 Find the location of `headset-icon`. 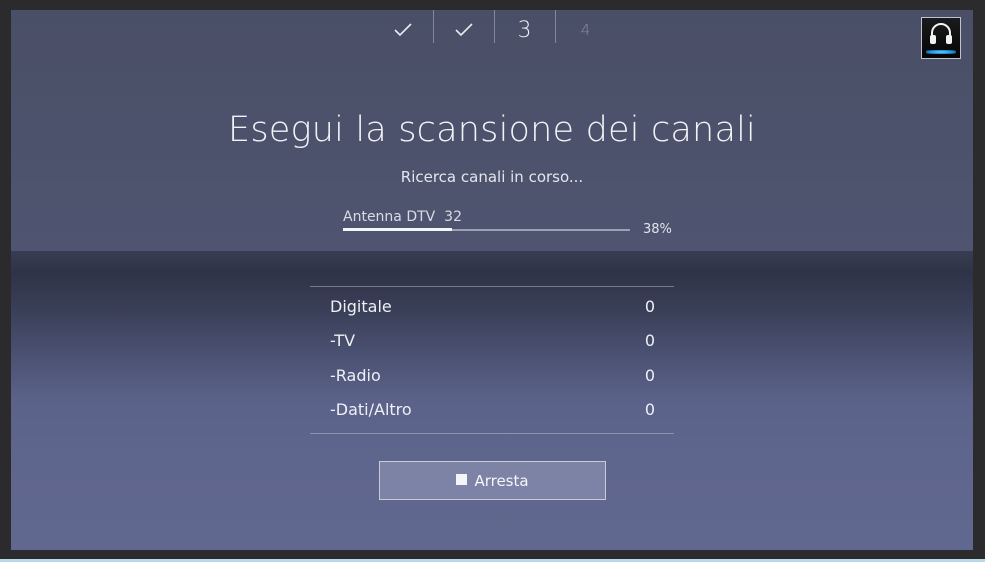

headset-icon is located at coordinates (941, 37).